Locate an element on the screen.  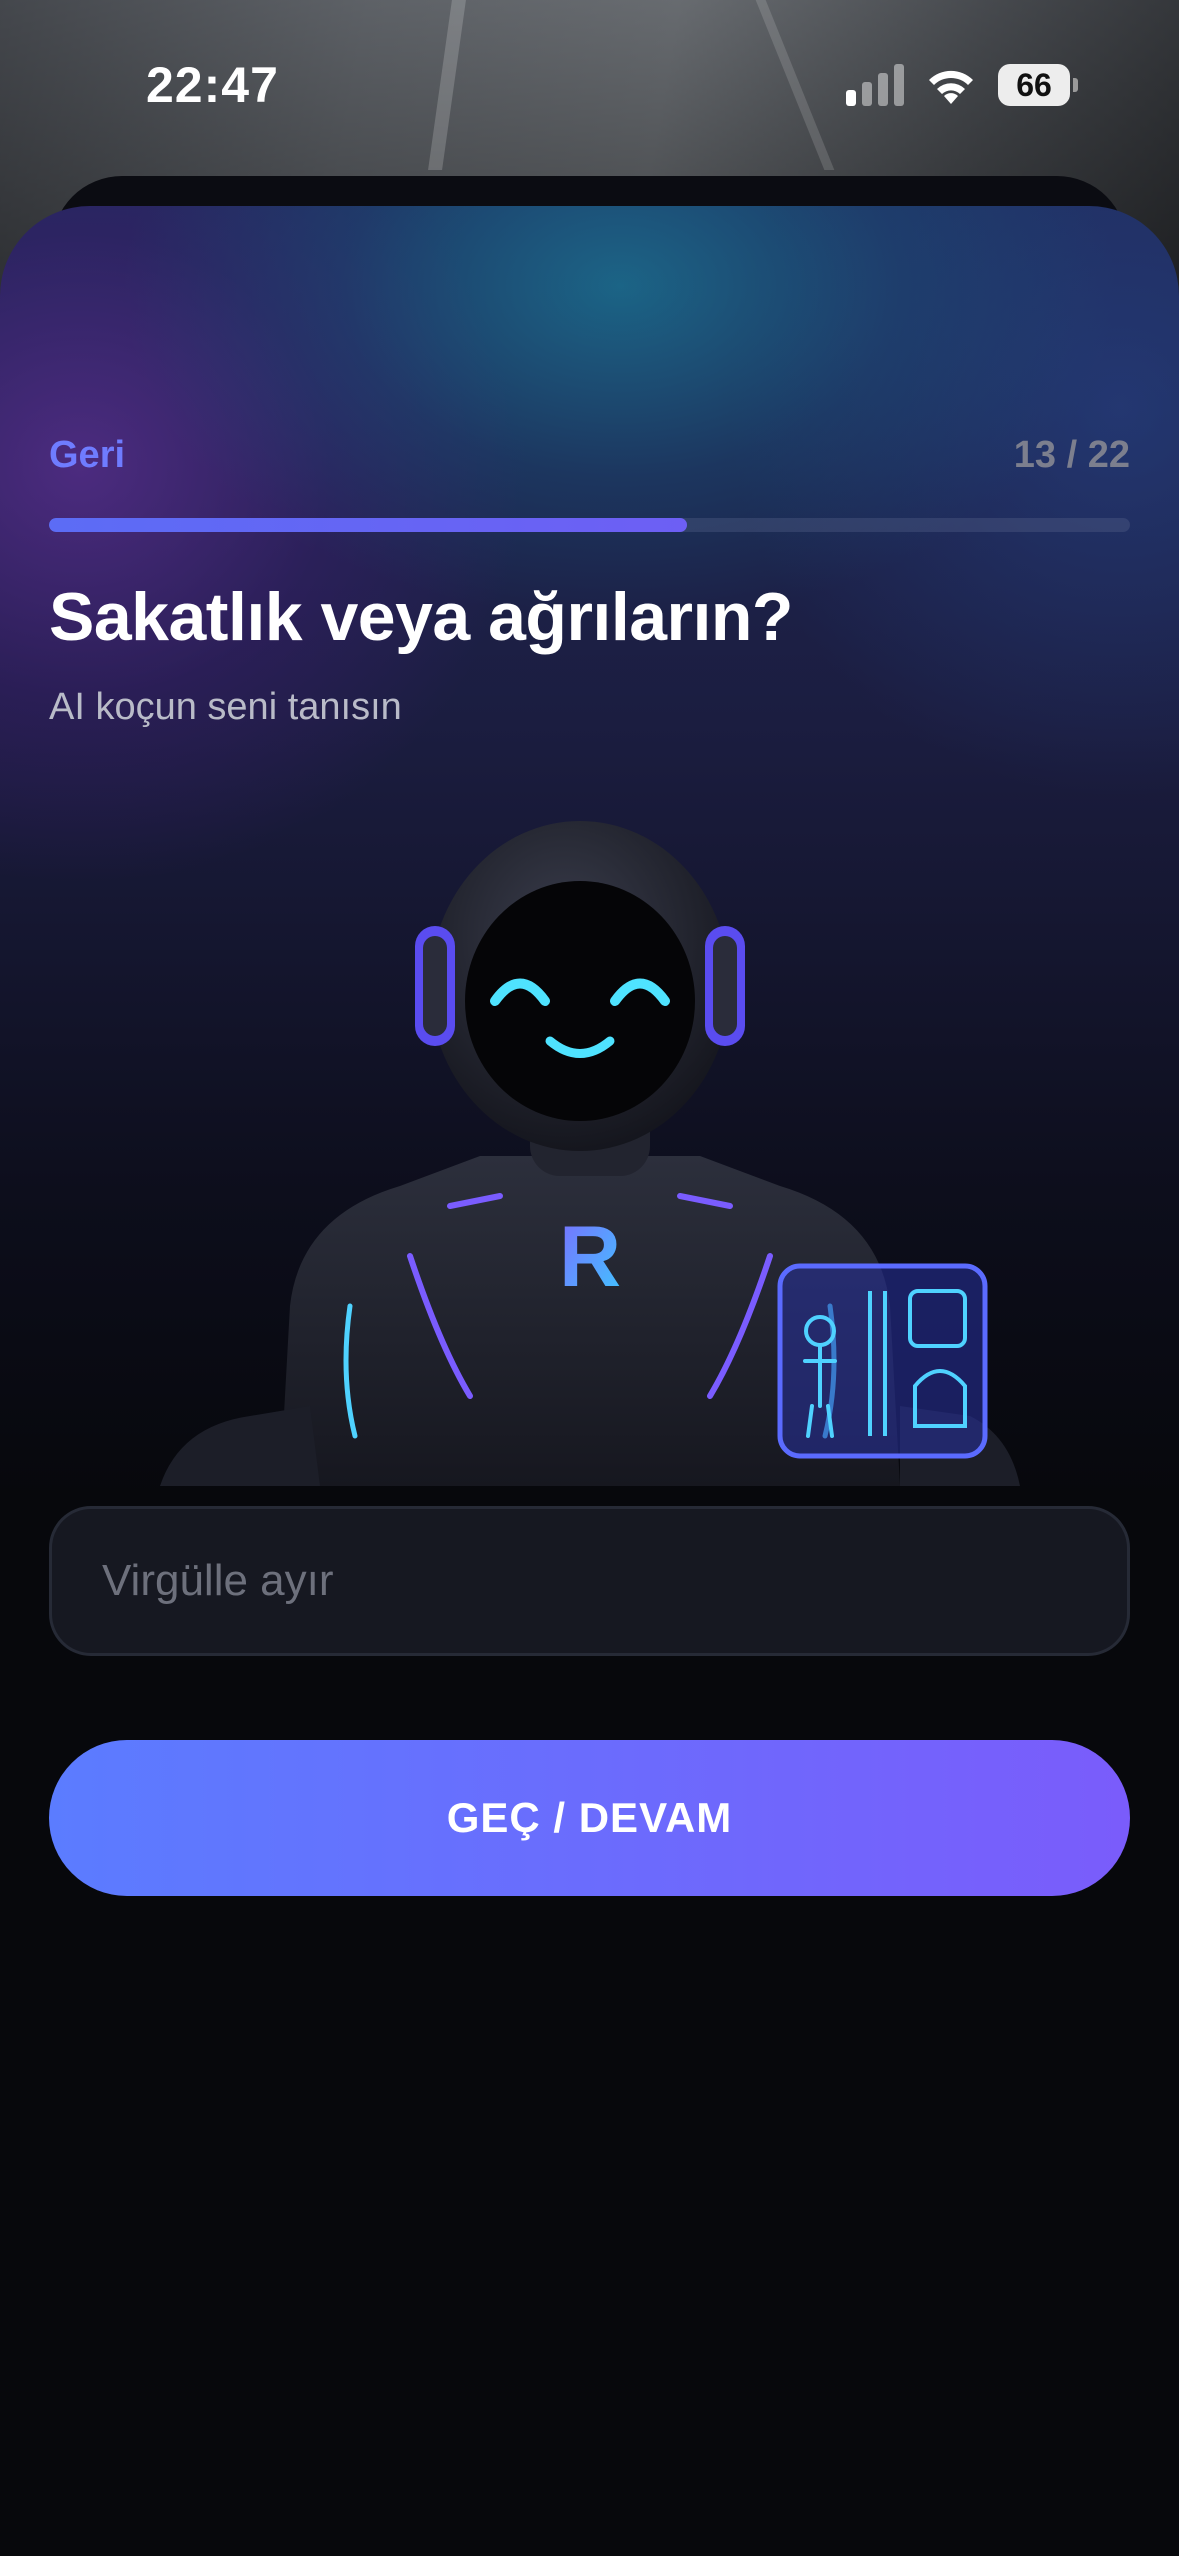
progress-counter: 13 / 22 is located at coordinates (1071, 455).